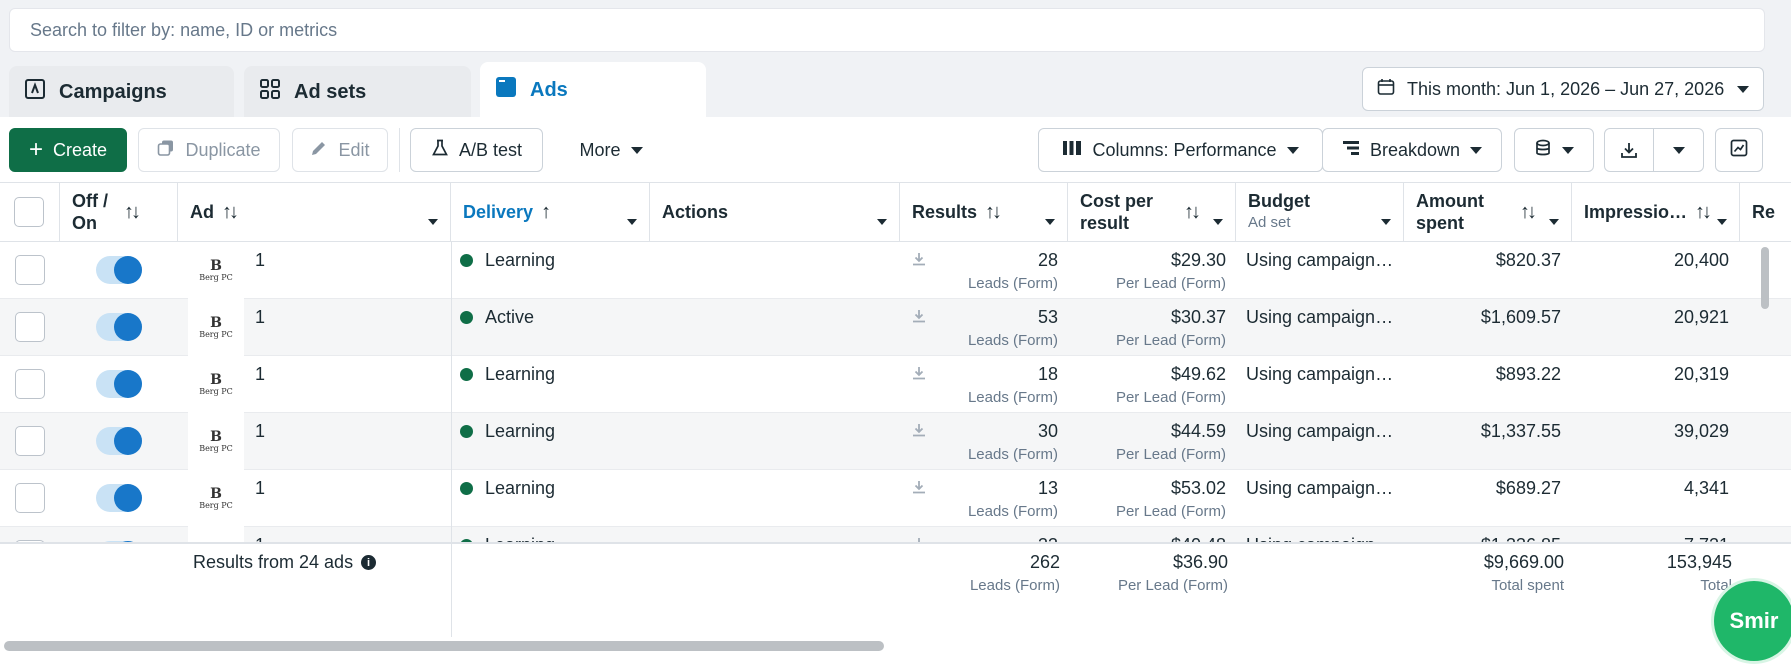 This screenshot has height=664, width=1791. What do you see at coordinates (1198, 317) in the screenshot?
I see `cpr-value: $30.37` at bounding box center [1198, 317].